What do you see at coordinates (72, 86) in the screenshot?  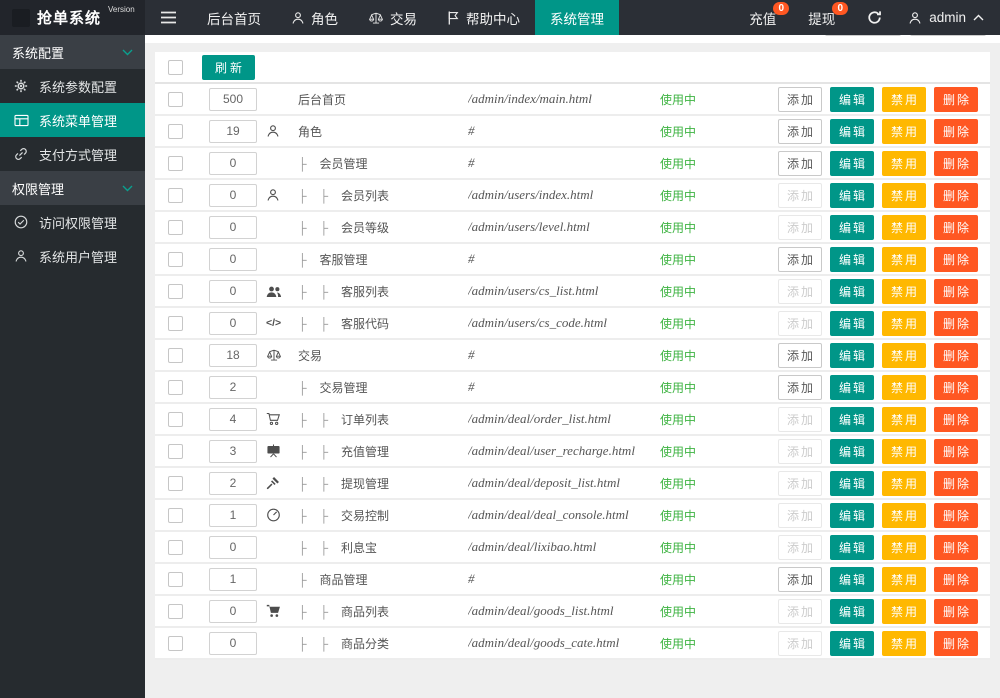 I see `sidebar-item-1-1: 系统参数配置` at bounding box center [72, 86].